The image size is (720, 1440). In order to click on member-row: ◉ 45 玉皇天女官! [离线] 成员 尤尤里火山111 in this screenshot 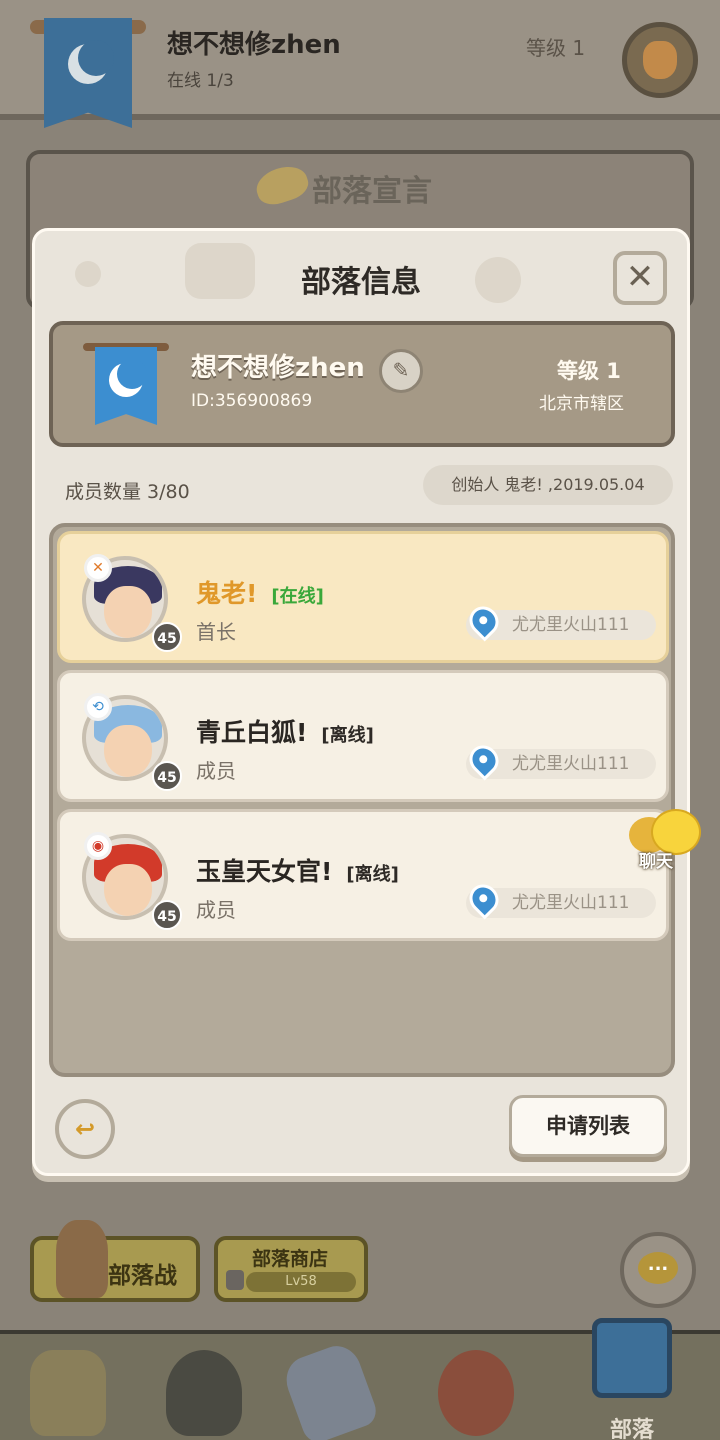, I will do `click(363, 875)`.